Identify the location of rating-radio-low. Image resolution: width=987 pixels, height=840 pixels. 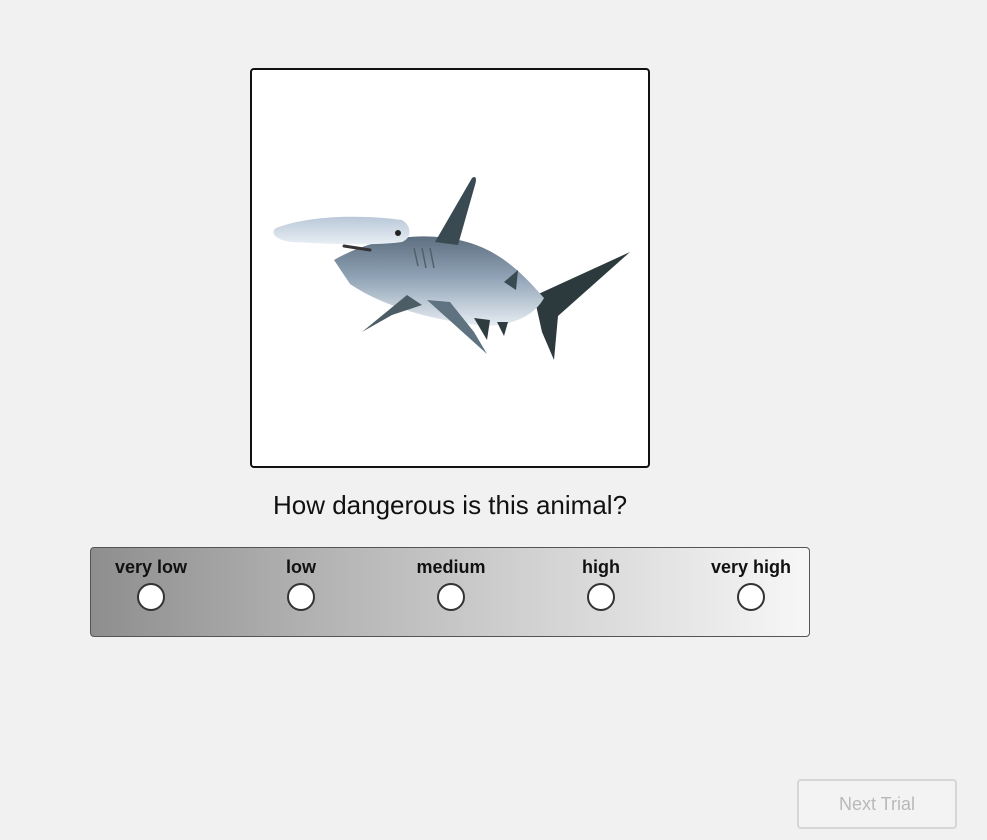
(301, 597).